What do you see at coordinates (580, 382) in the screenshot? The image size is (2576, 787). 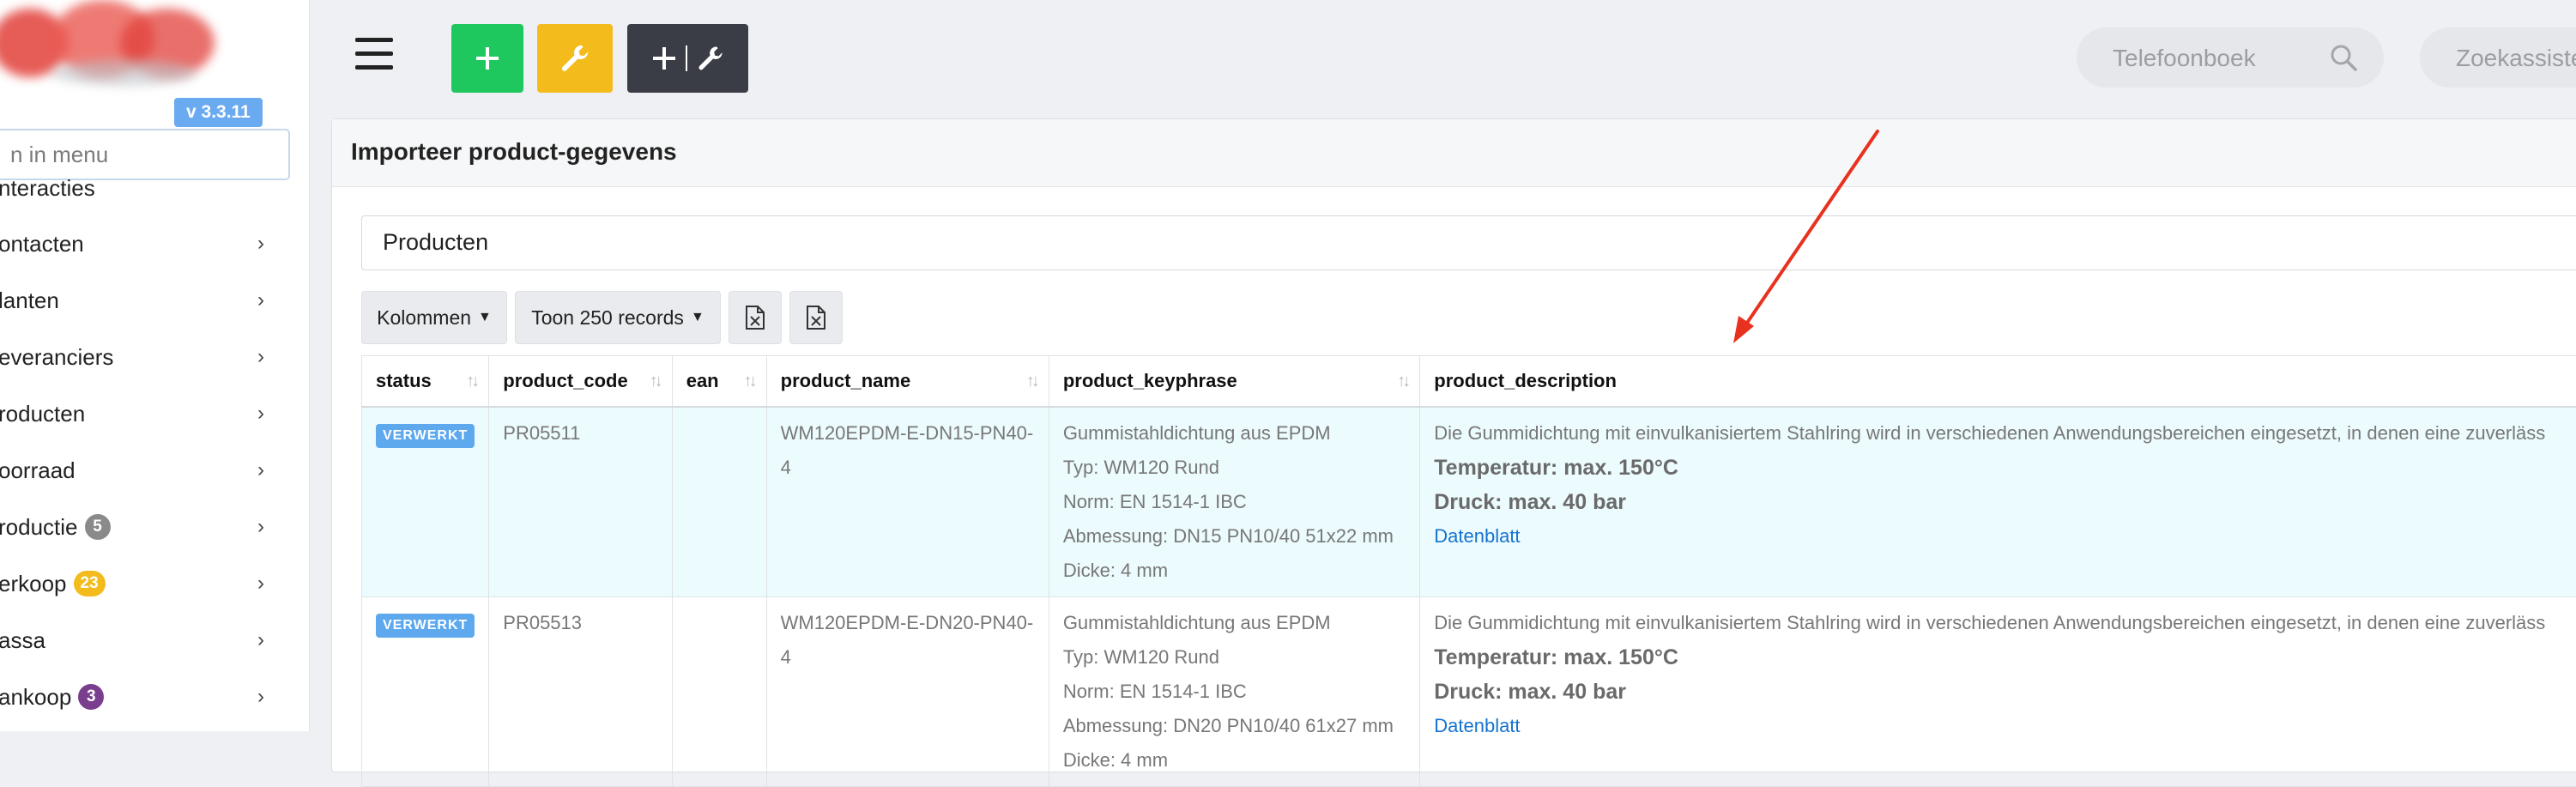 I see `column-header-product-code: product_code↑↓` at bounding box center [580, 382].